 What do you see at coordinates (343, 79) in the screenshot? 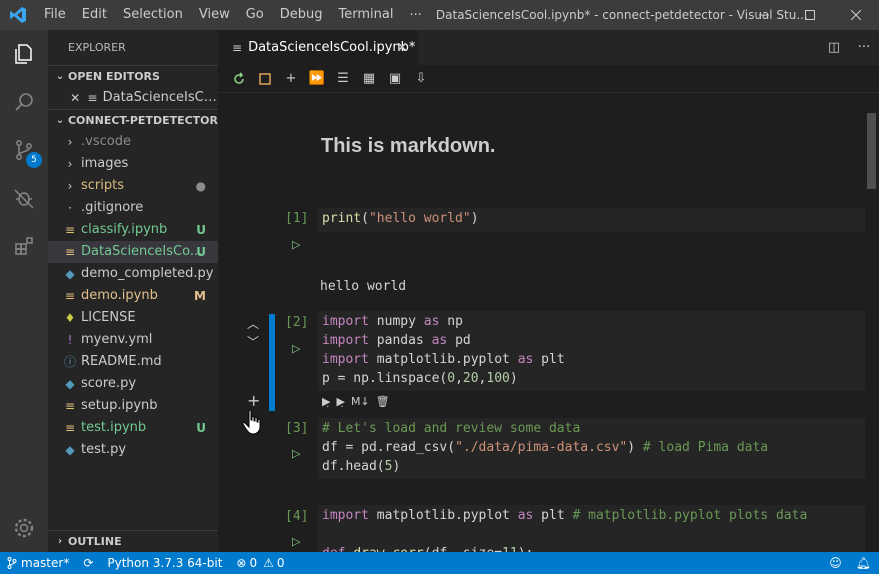
I see `clear-outputs-icon: ☰` at bounding box center [343, 79].